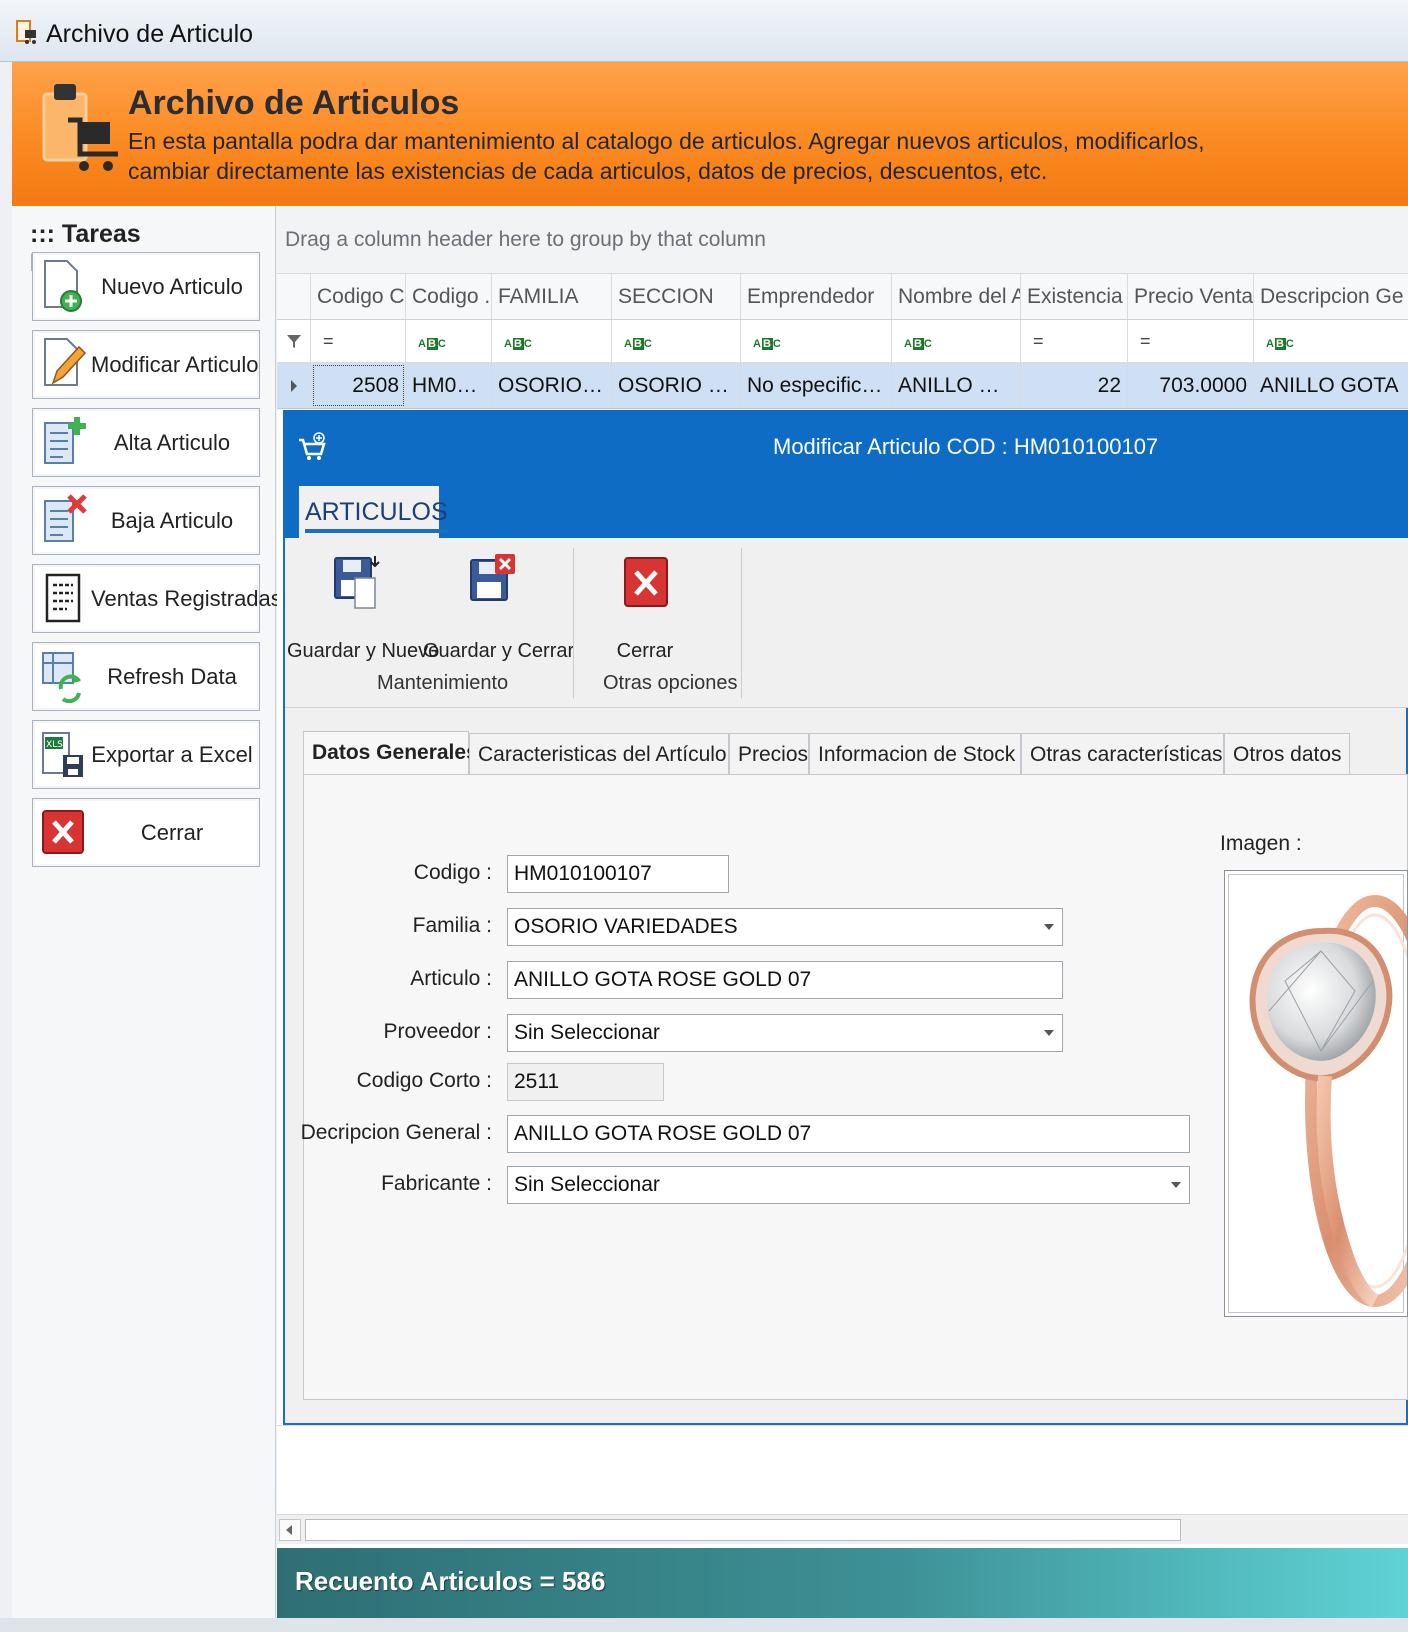 The height and width of the screenshot is (1632, 1408). I want to click on ring-image, so click(1328, 1101).